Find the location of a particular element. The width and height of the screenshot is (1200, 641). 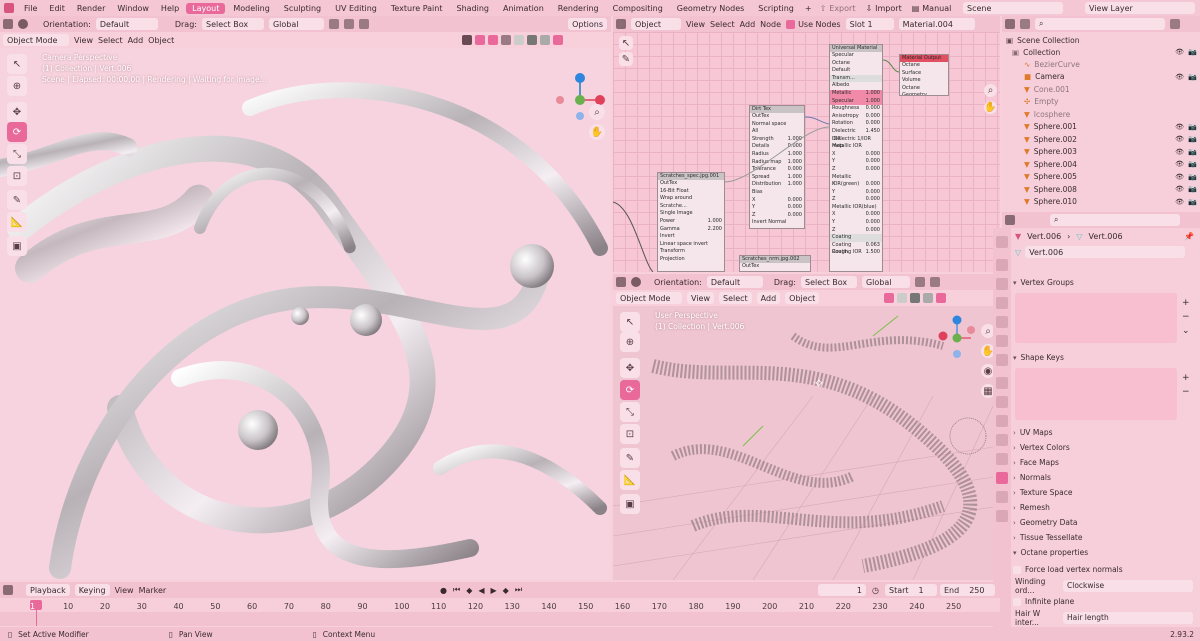

collection-icon is located at coordinates (1002, 360).